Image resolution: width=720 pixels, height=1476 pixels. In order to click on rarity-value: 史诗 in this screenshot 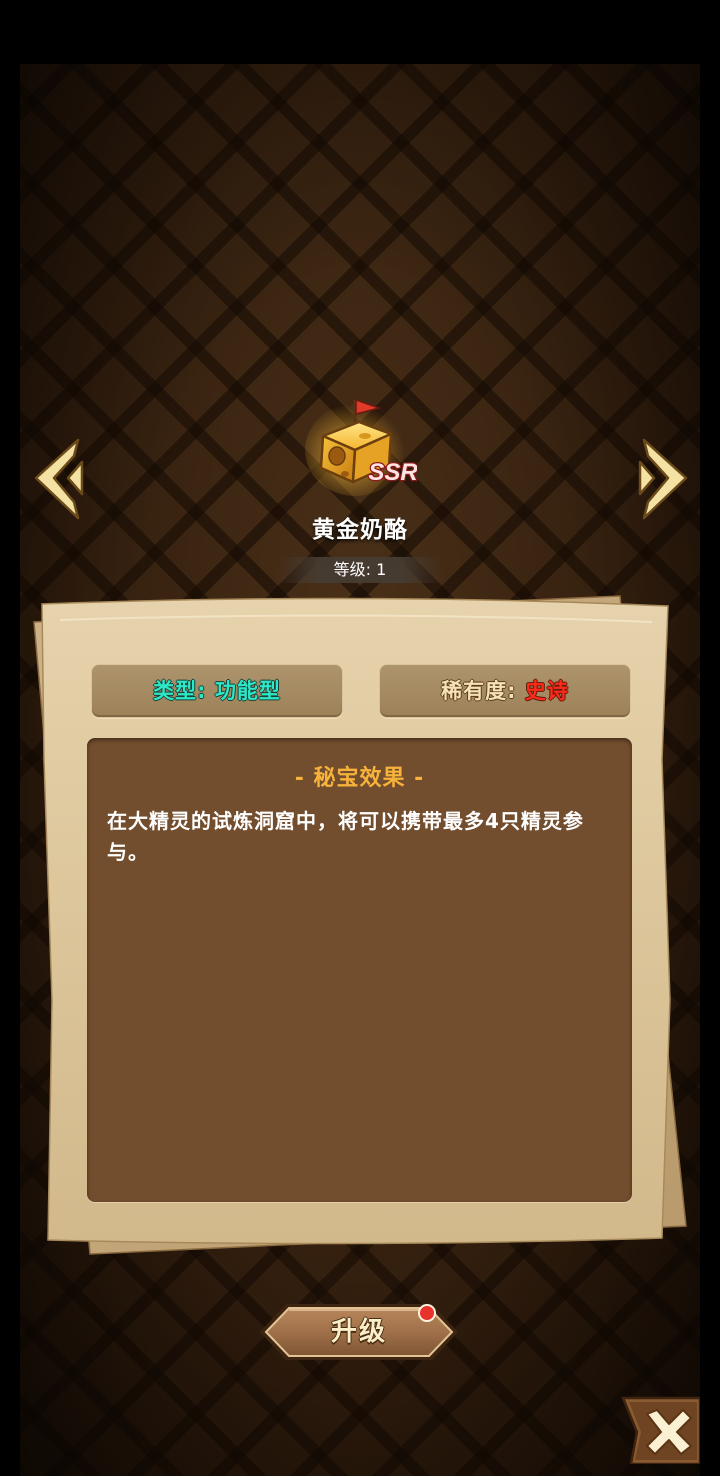, I will do `click(546, 691)`.